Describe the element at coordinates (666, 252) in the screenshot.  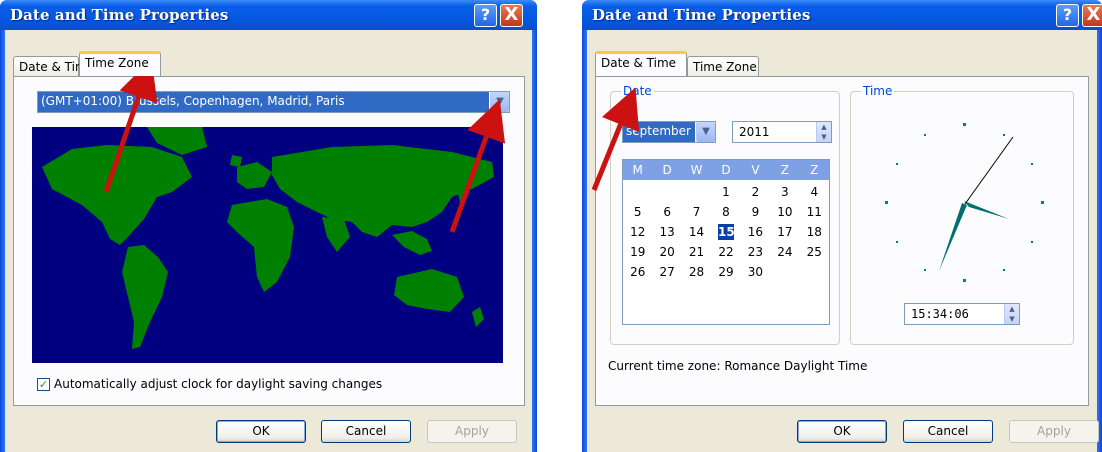
I see `calendar-day: 20` at that location.